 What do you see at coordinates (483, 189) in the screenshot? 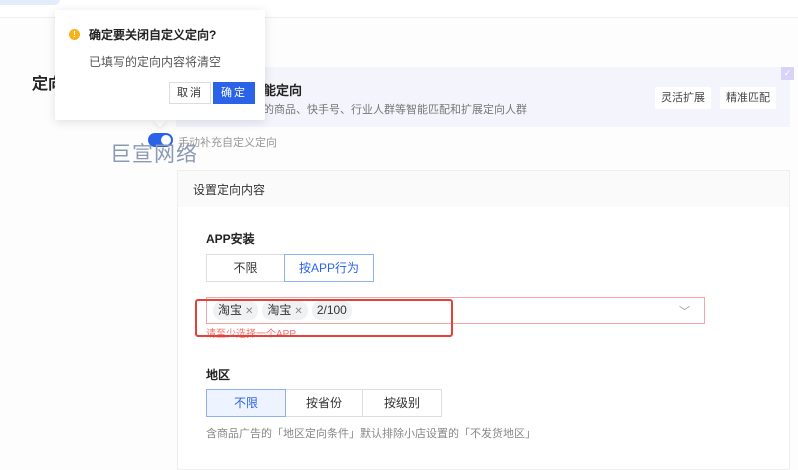
I see `panel-title: 设置定向内容` at bounding box center [483, 189].